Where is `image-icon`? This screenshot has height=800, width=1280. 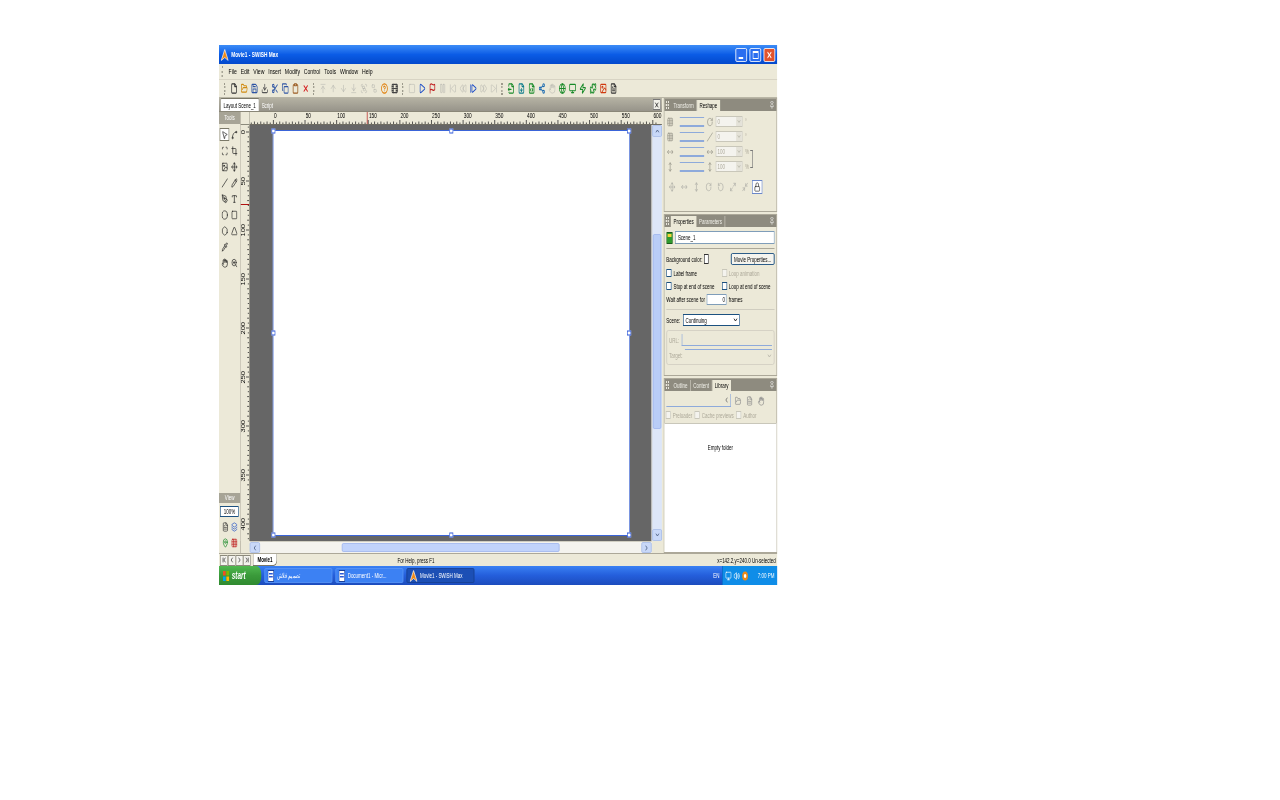
image-icon is located at coordinates (224, 166).